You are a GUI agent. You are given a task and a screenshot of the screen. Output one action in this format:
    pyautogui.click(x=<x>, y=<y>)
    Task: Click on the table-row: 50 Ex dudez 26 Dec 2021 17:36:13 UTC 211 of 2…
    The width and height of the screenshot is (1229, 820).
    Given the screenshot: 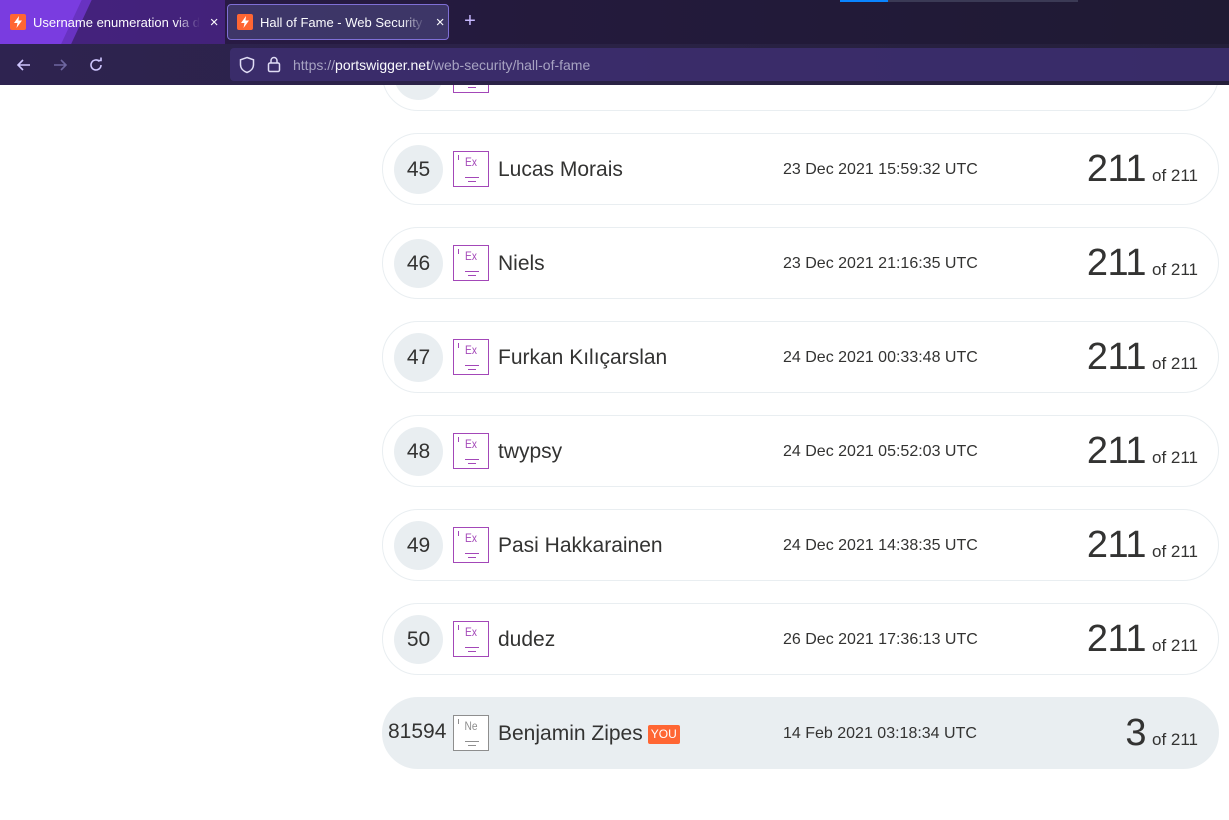 What is the action you would take?
    pyautogui.click(x=800, y=639)
    